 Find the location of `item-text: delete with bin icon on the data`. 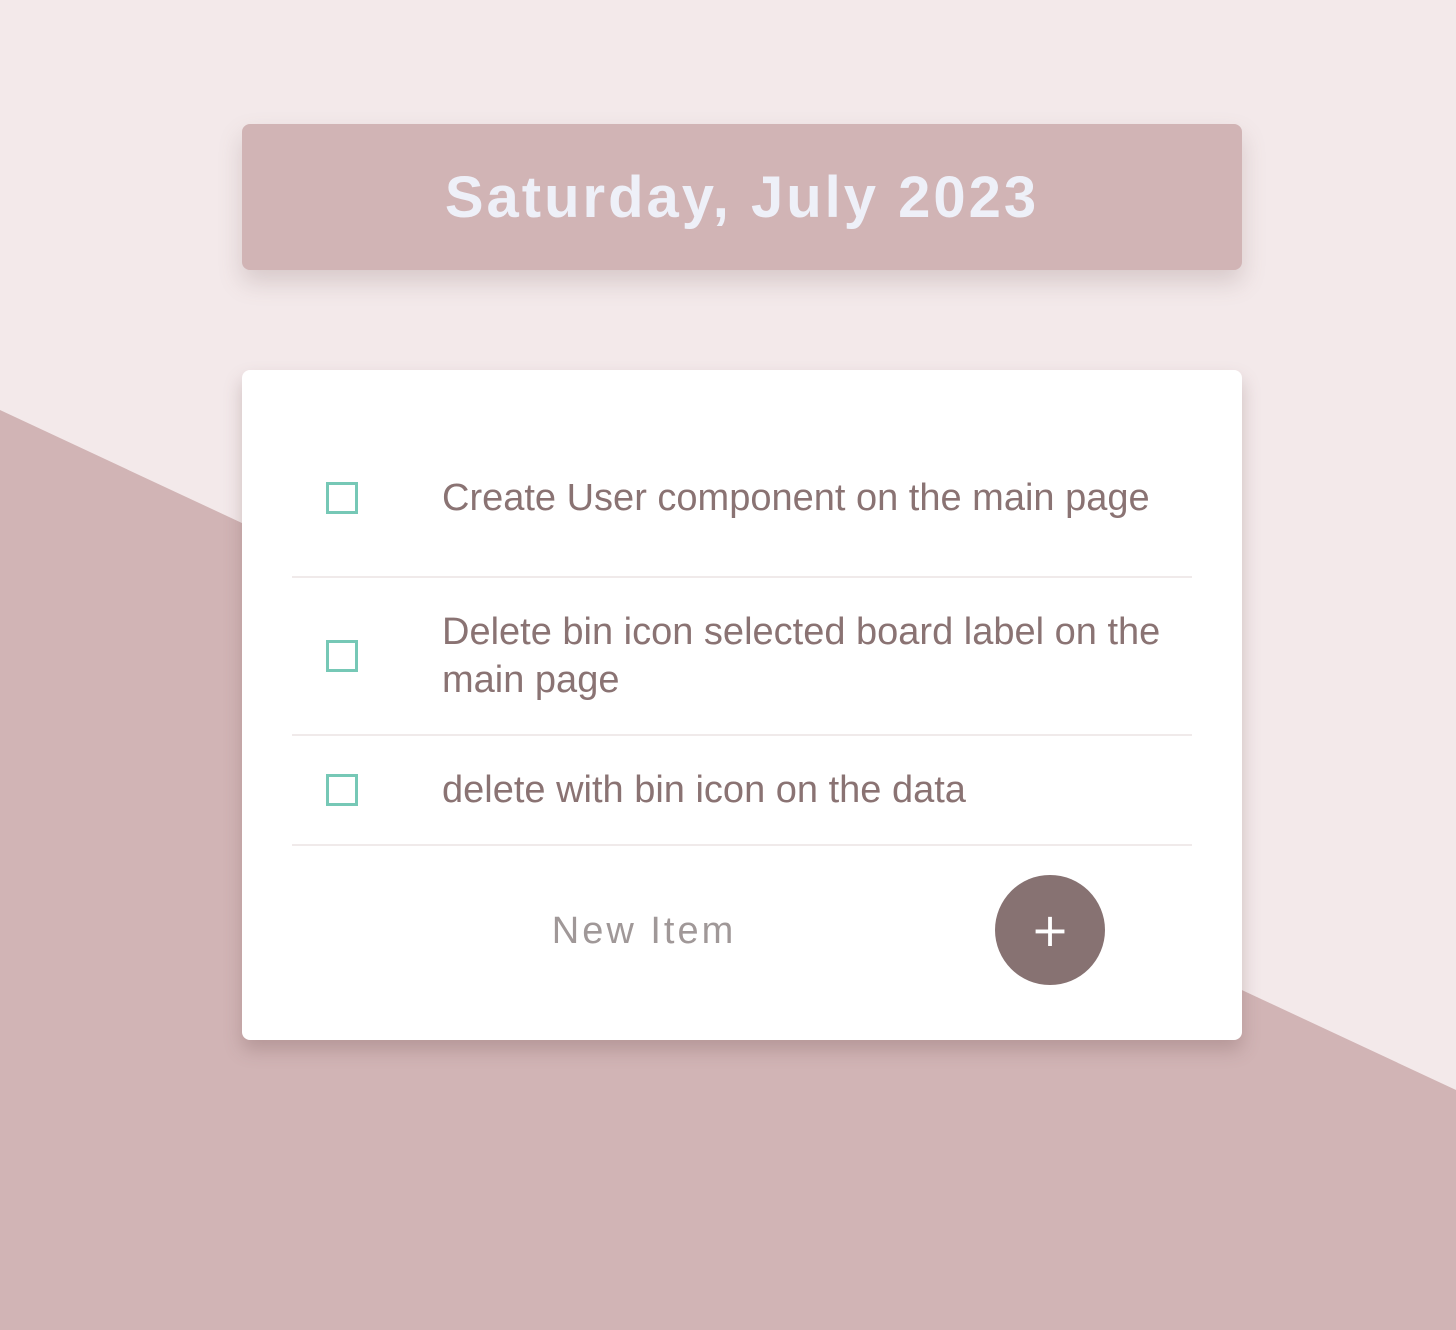

item-text: delete with bin icon on the data is located at coordinates (704, 790).